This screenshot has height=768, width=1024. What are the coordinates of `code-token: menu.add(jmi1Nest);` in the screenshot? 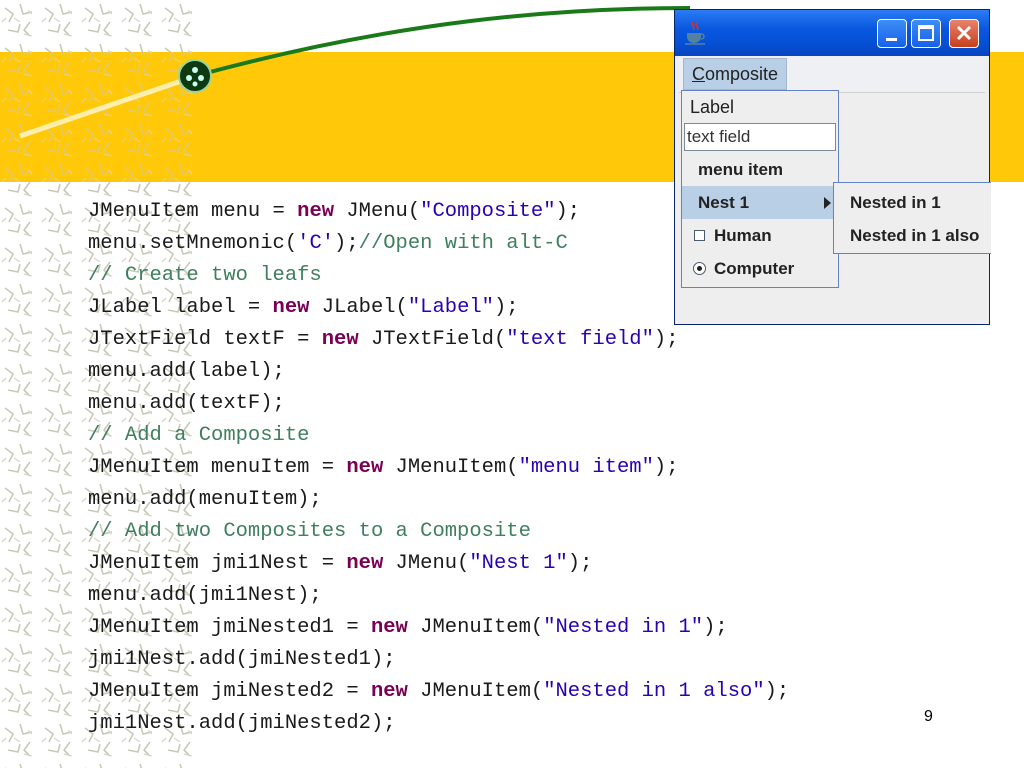 It's located at (205, 595).